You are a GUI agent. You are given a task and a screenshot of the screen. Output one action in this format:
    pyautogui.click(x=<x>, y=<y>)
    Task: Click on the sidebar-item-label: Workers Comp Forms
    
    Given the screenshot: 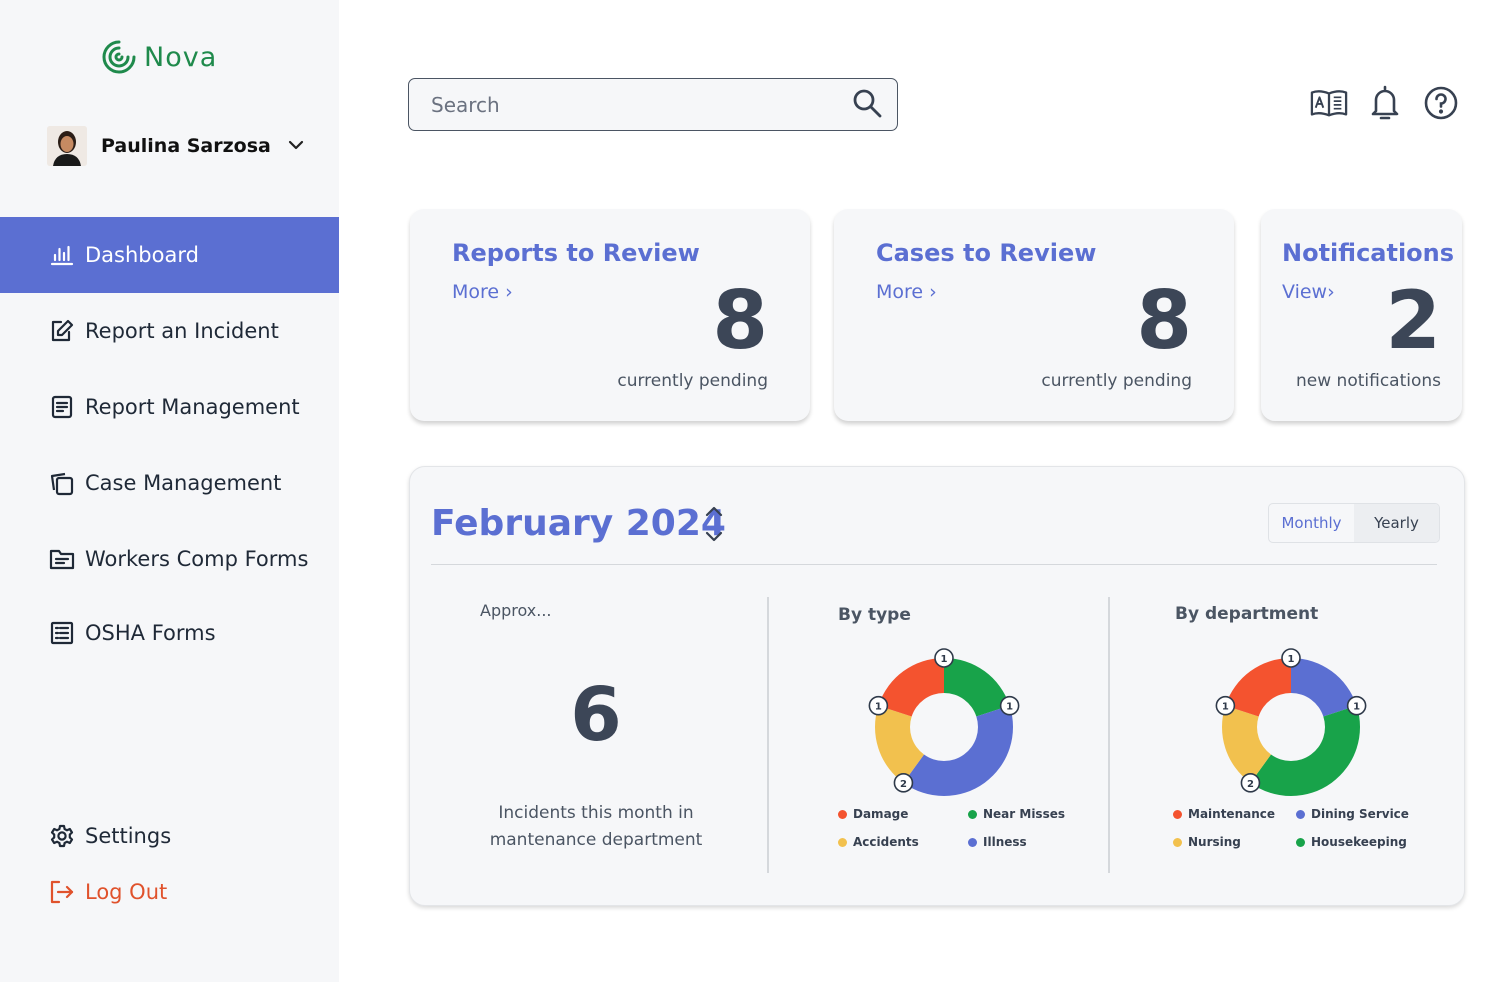 What is the action you would take?
    pyautogui.click(x=197, y=559)
    